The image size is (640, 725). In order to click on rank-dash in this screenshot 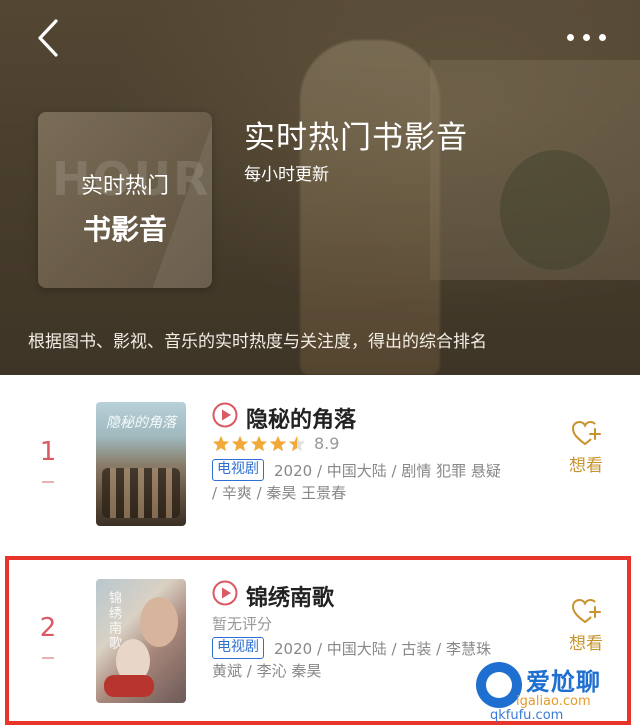, I will do `click(48, 482)`.